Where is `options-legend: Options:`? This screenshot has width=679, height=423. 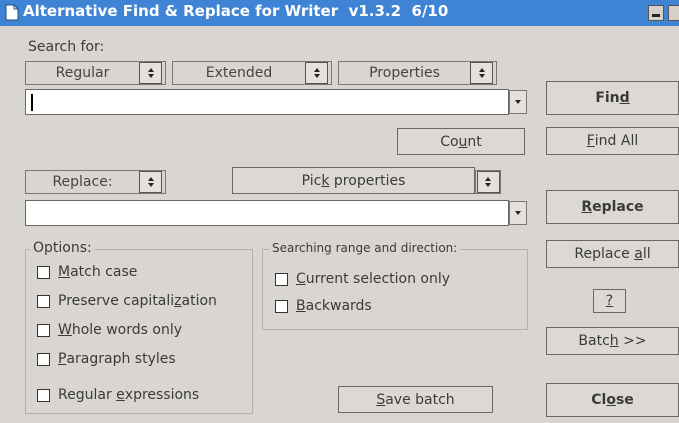
options-legend: Options: is located at coordinates (62, 248).